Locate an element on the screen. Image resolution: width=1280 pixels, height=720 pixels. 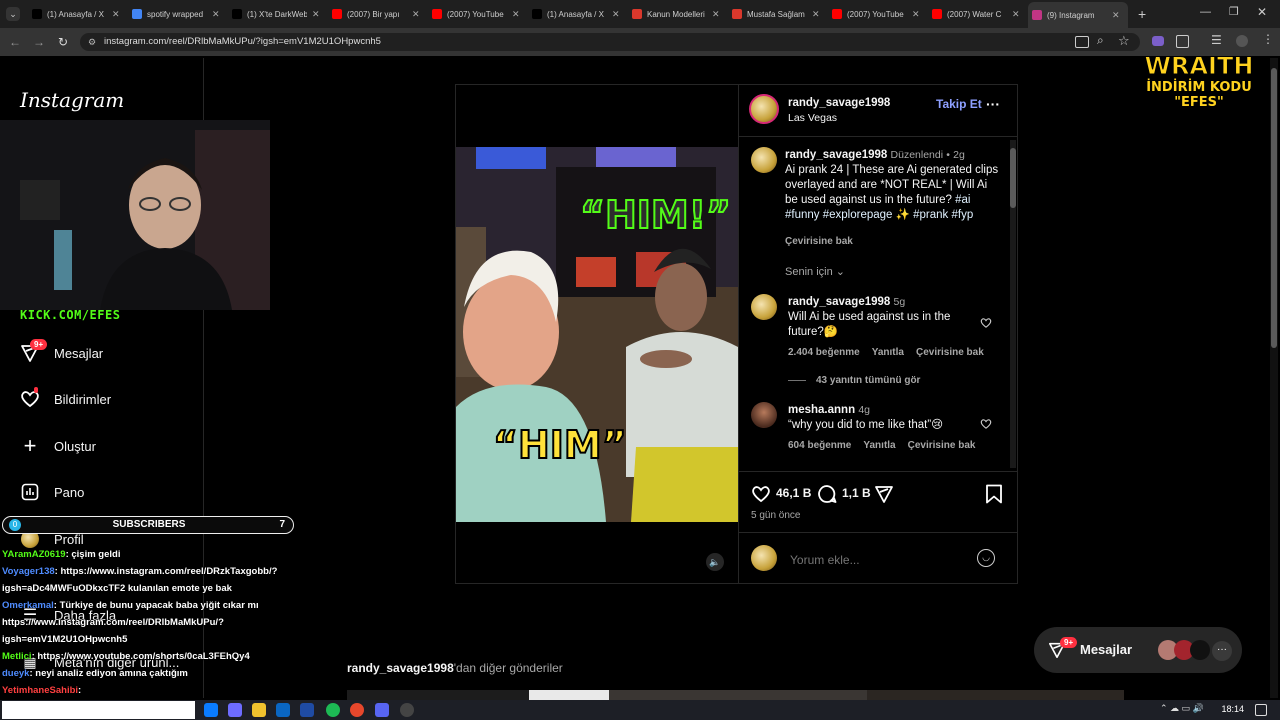
instagram-logo: Instagram is located at coordinates (72, 100).